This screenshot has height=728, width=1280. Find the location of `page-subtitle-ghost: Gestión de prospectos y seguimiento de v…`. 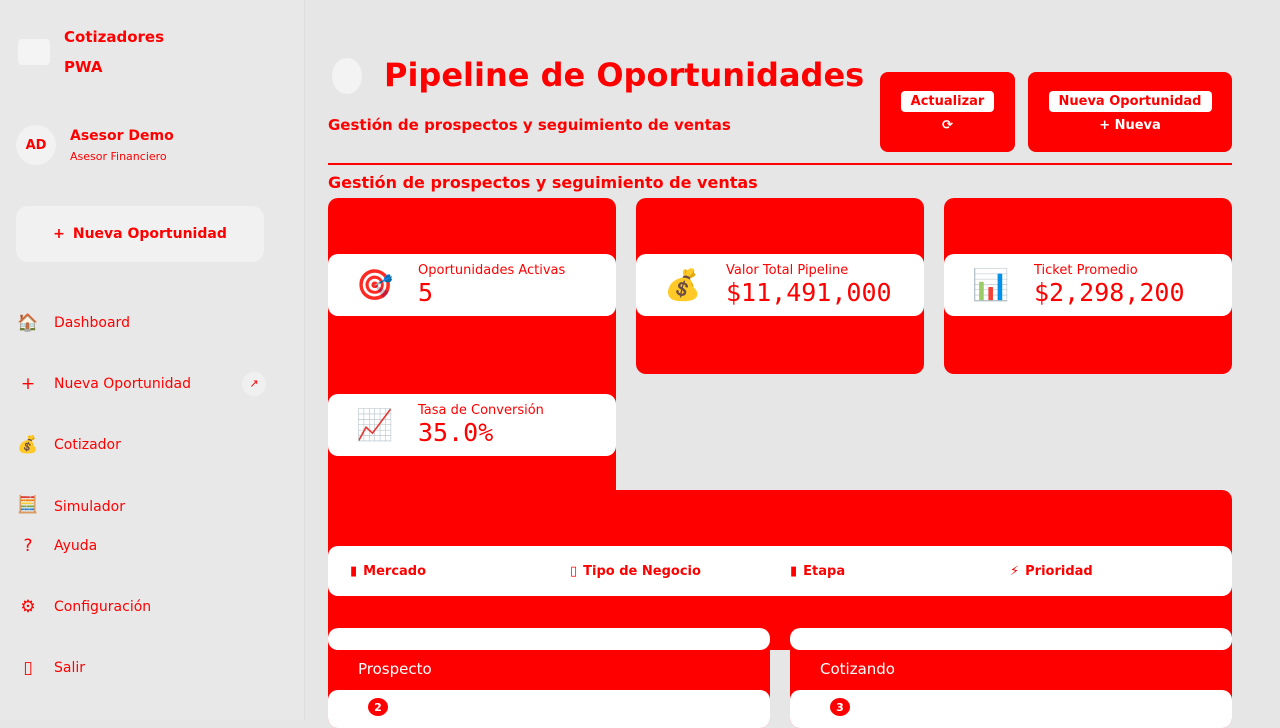

page-subtitle-ghost: Gestión de prospectos y seguimiento de v… is located at coordinates (529, 125).